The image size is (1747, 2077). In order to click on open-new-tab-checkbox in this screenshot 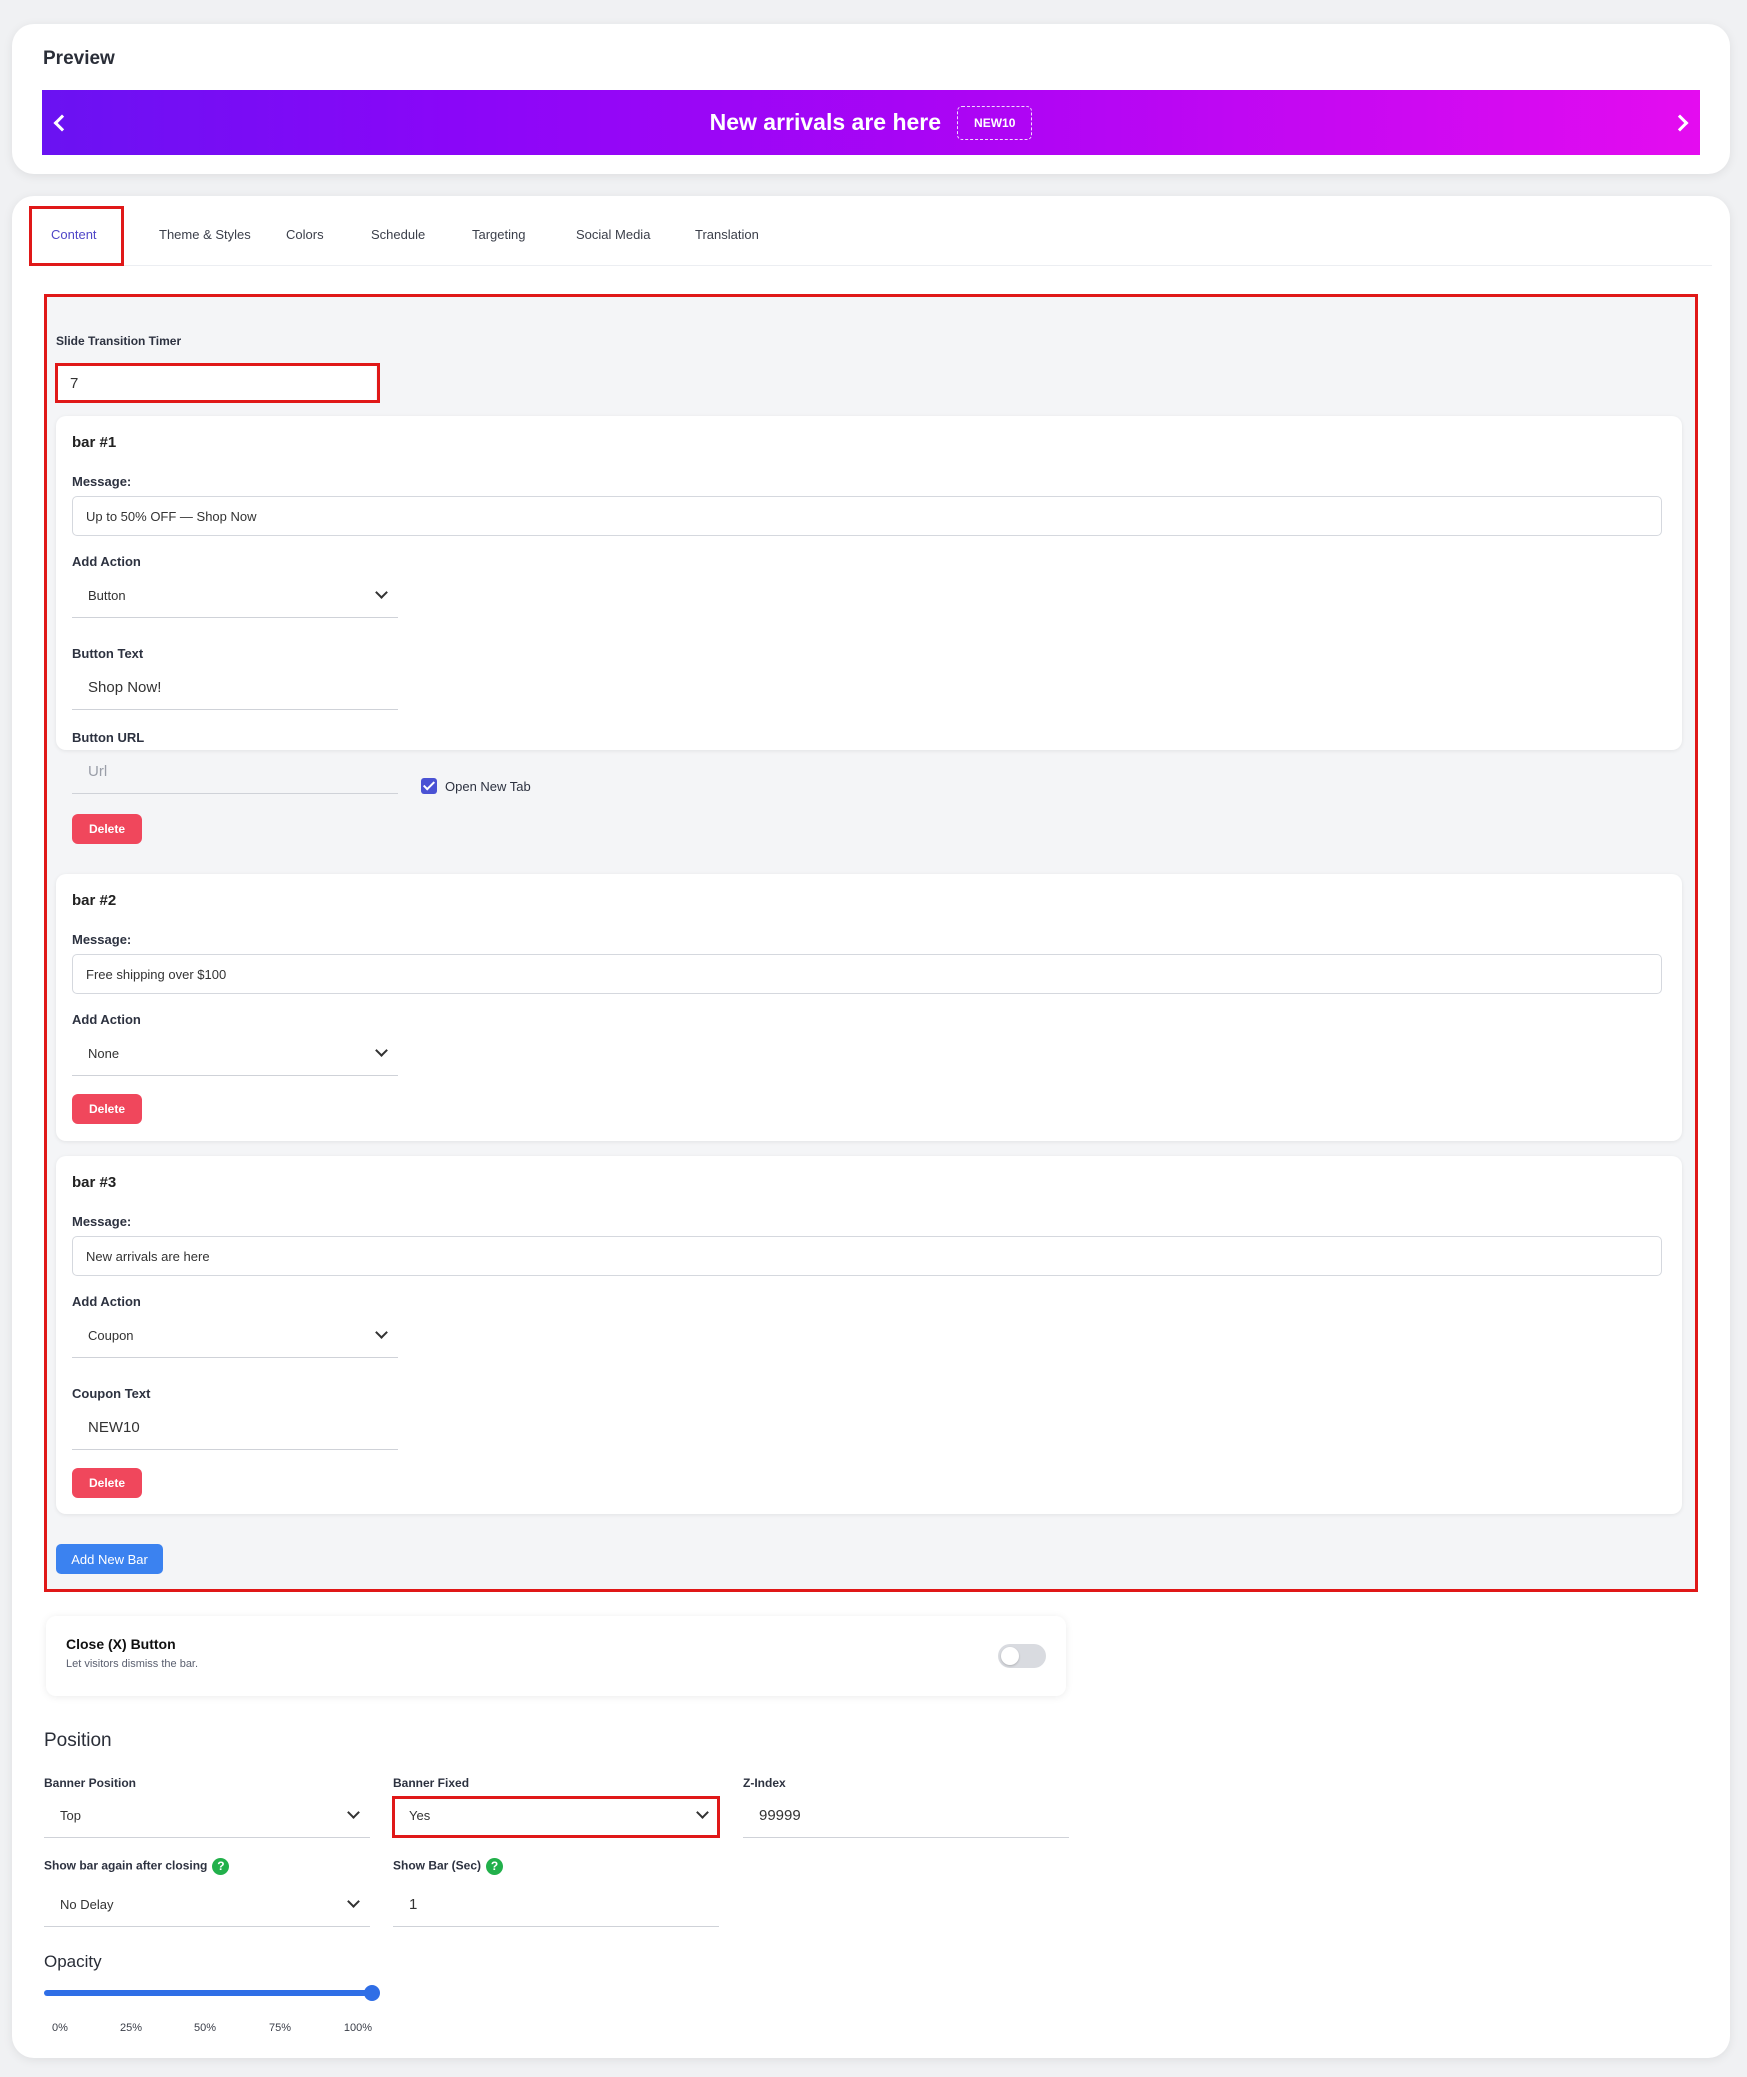, I will do `click(429, 786)`.